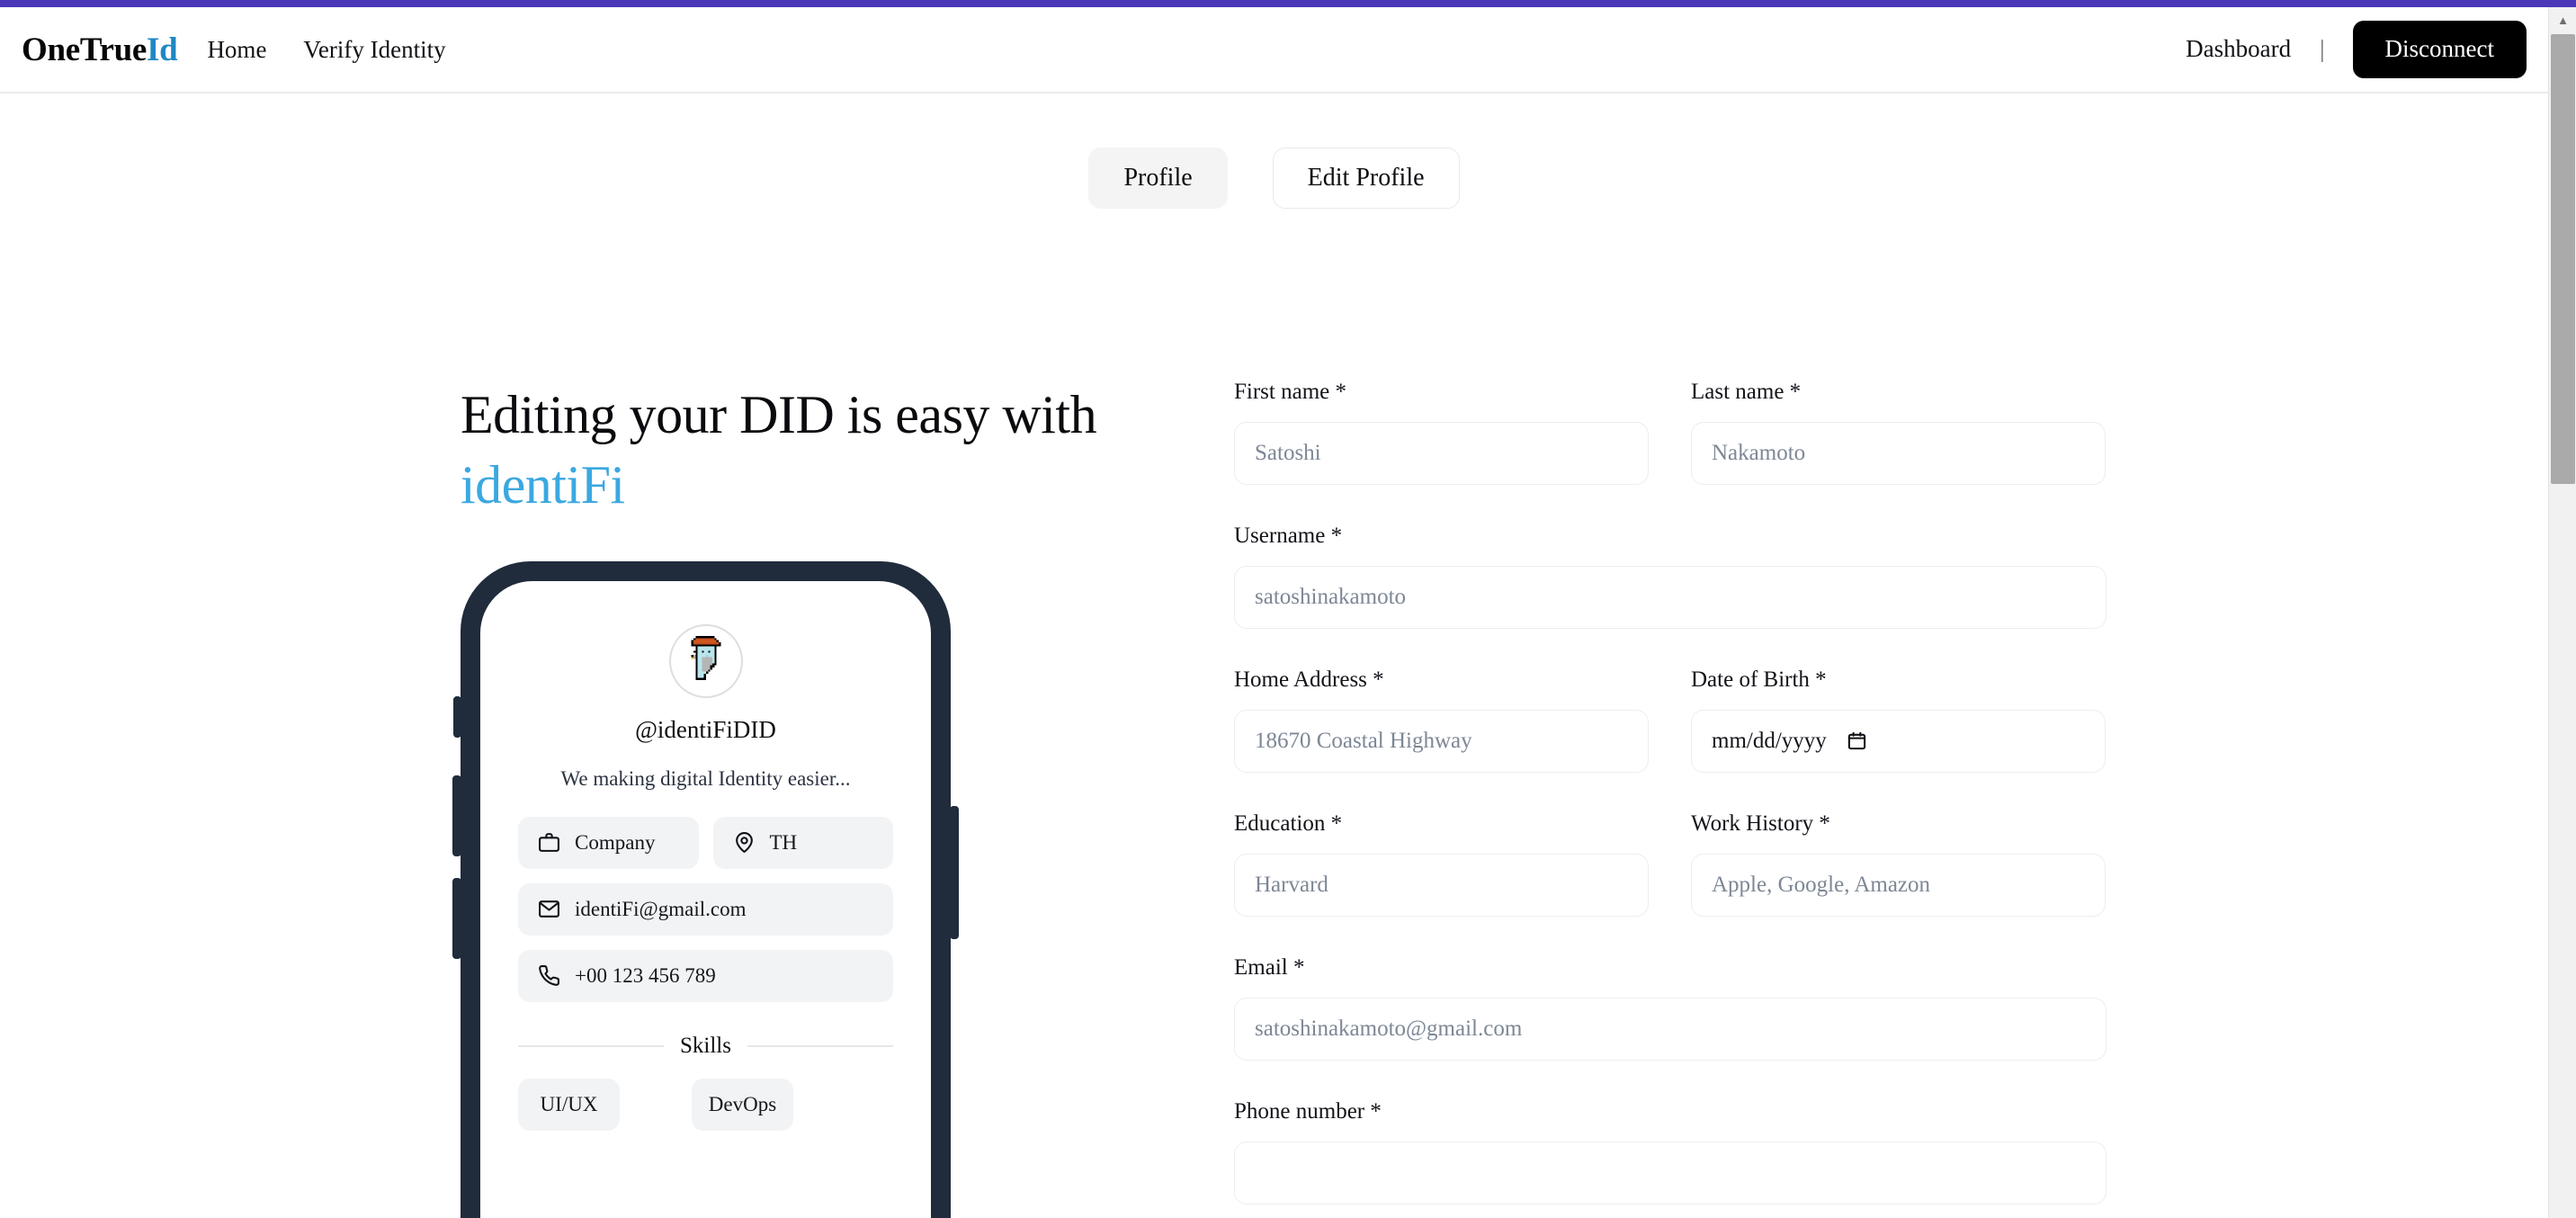  What do you see at coordinates (2562, 612) in the screenshot?
I see `page-scrollbar: ▲` at bounding box center [2562, 612].